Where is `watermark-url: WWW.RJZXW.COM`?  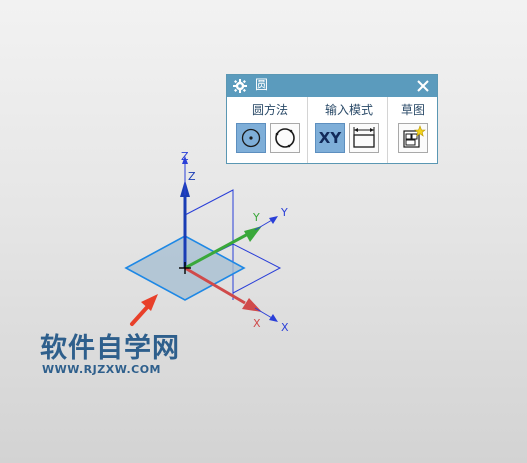 watermark-url: WWW.RJZXW.COM is located at coordinates (101, 369).